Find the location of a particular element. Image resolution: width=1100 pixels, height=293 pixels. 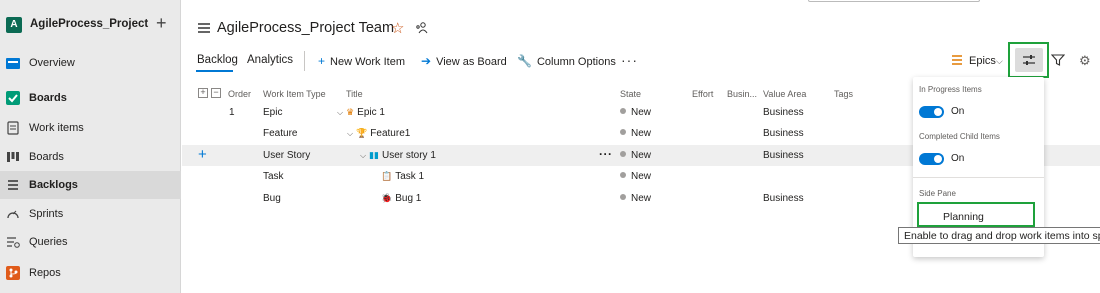

title-cell: ⌵ ♛ Epic 1 is located at coordinates (361, 112).